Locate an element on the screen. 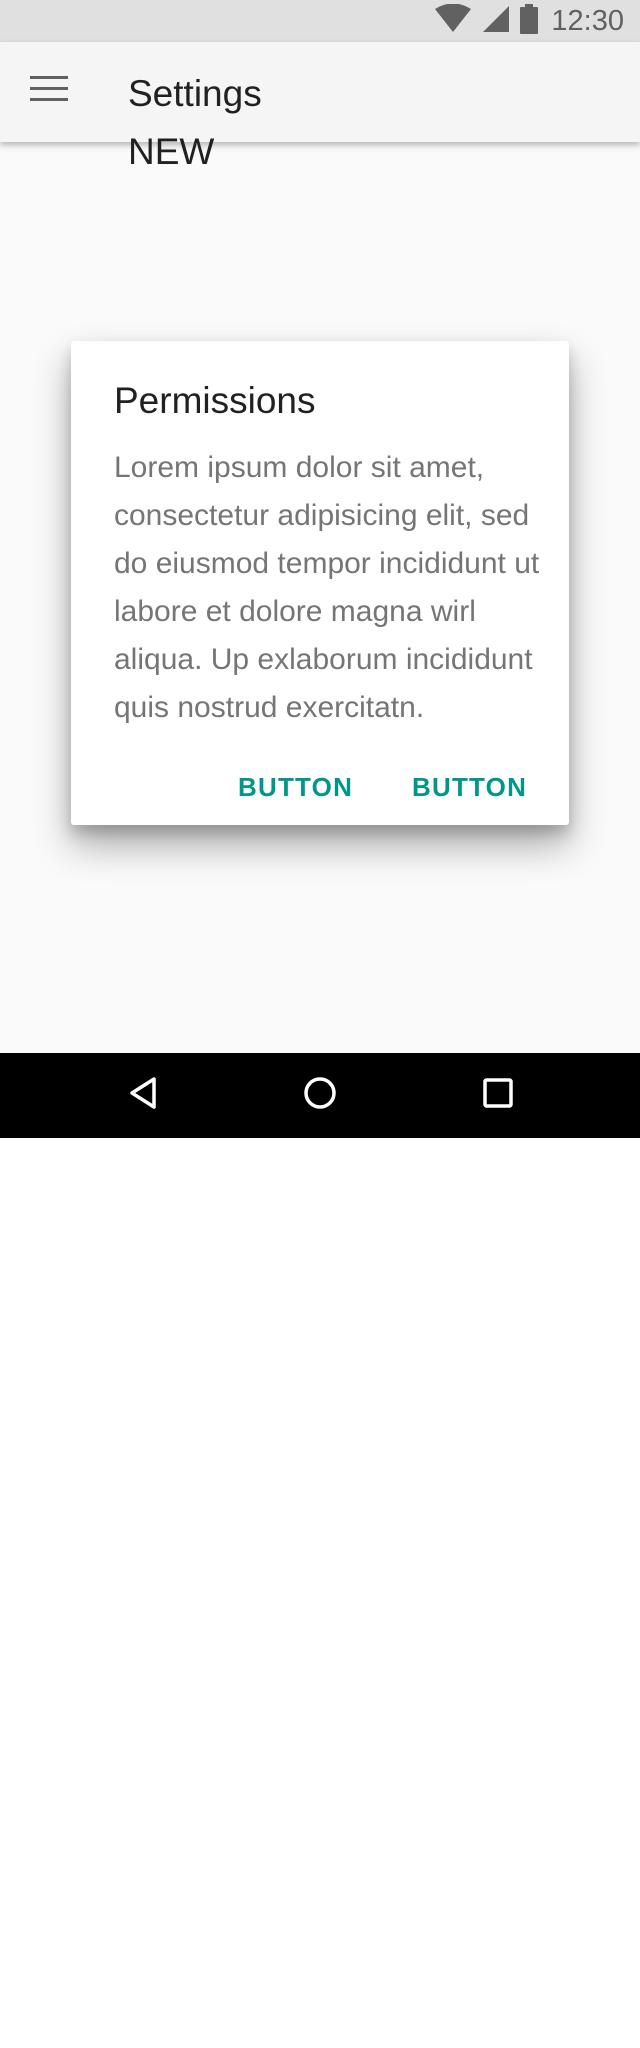  navigation-bar is located at coordinates (320, 1095).